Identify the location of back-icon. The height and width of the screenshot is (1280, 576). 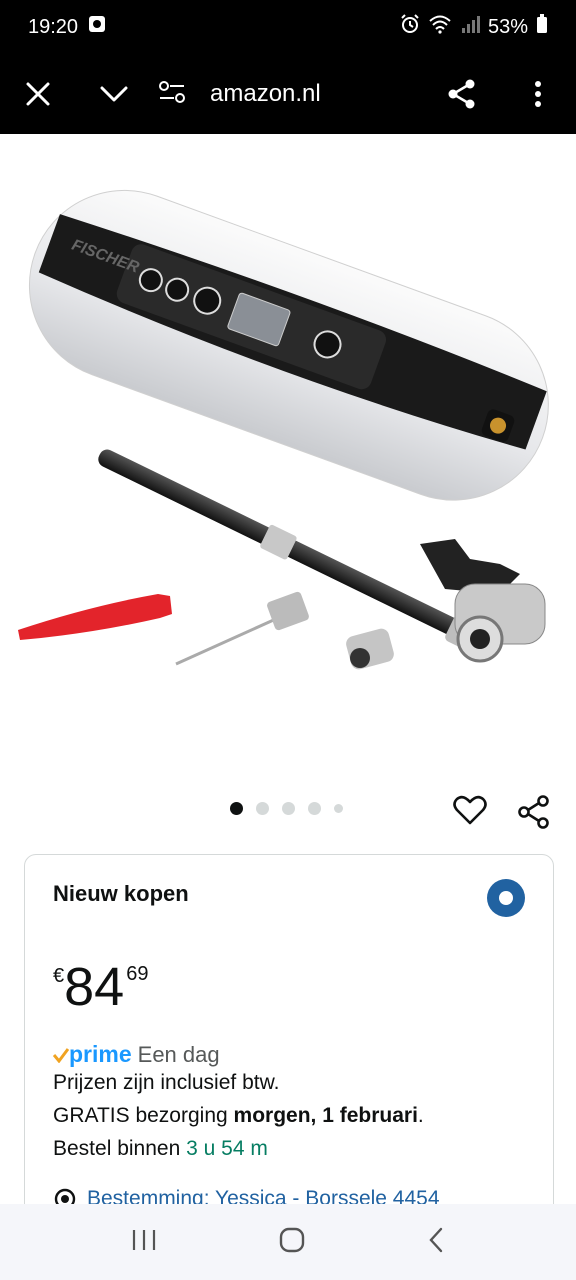
(436, 1239).